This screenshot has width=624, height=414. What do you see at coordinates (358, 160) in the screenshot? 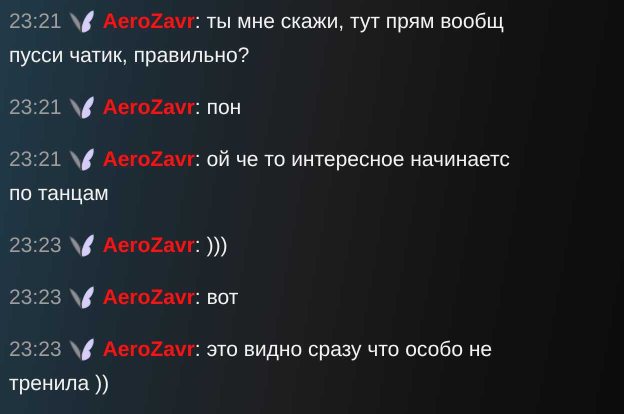
I see `message-text: ой че то интересное начинаетс` at bounding box center [358, 160].